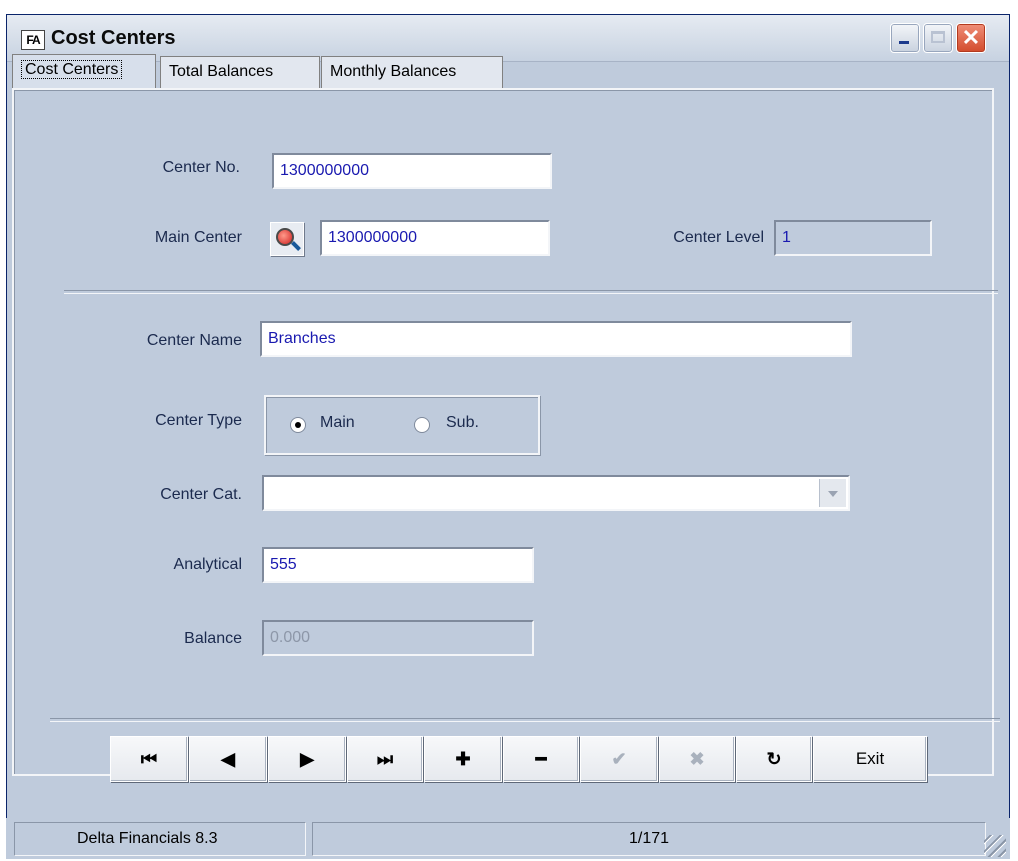 The height and width of the screenshot is (861, 1018). I want to click on center-type-group: Main Sub., so click(402, 425).